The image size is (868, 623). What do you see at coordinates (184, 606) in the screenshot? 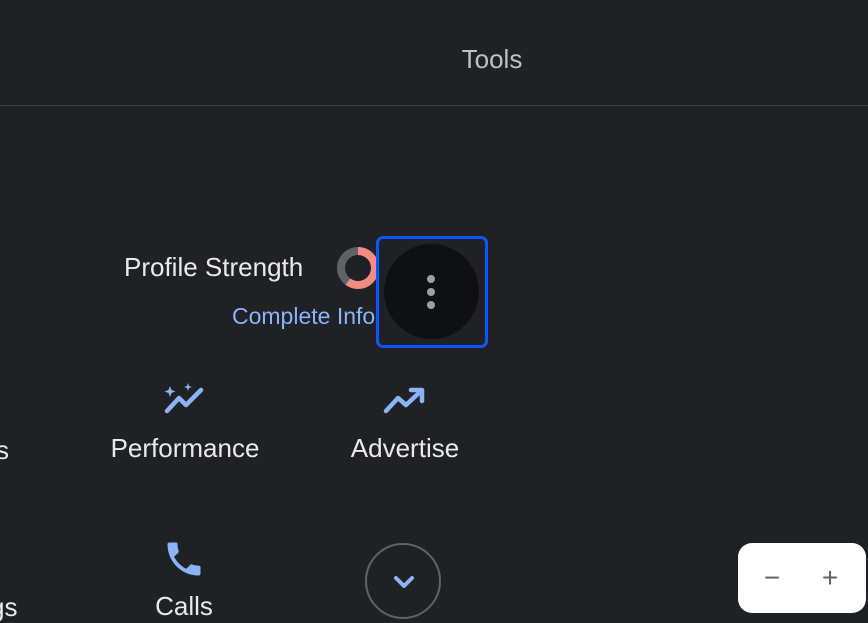
I see `calls-label: Calls` at bounding box center [184, 606].